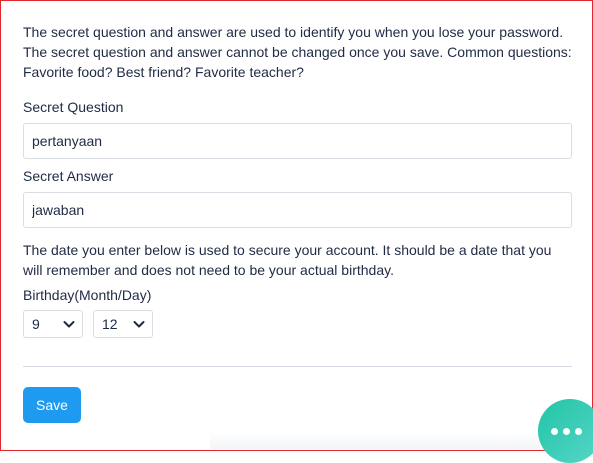 The width and height of the screenshot is (593, 463). I want to click on birthday-selects: 9 12, so click(297, 324).